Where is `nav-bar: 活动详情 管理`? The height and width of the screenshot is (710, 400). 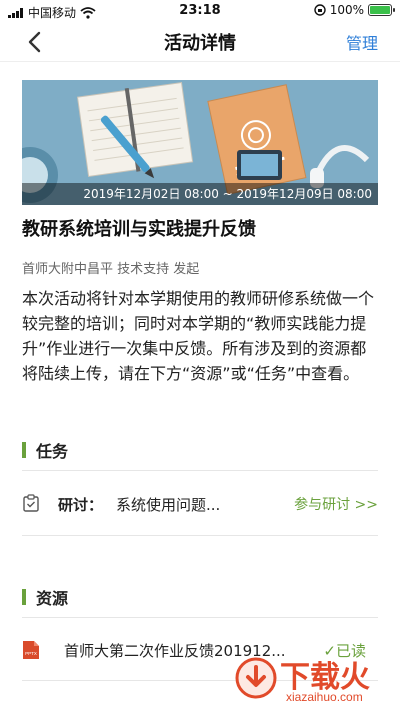
nav-bar: 活动详情 管理 is located at coordinates (200, 42).